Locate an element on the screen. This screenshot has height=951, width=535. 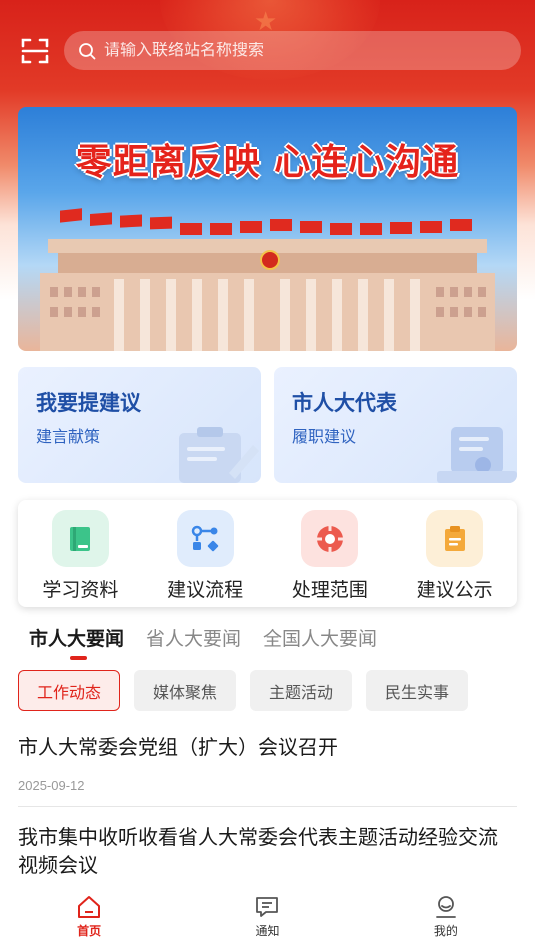
quick-item-suggestion-flow: 建议流程 is located at coordinates (205, 553).